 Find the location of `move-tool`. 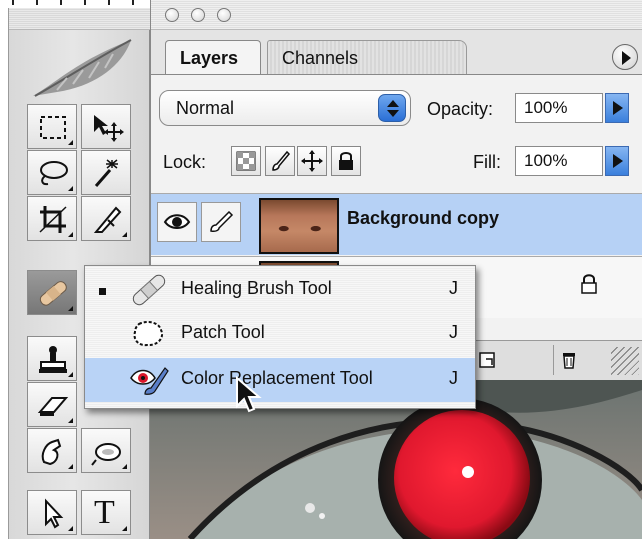

move-tool is located at coordinates (106, 126).